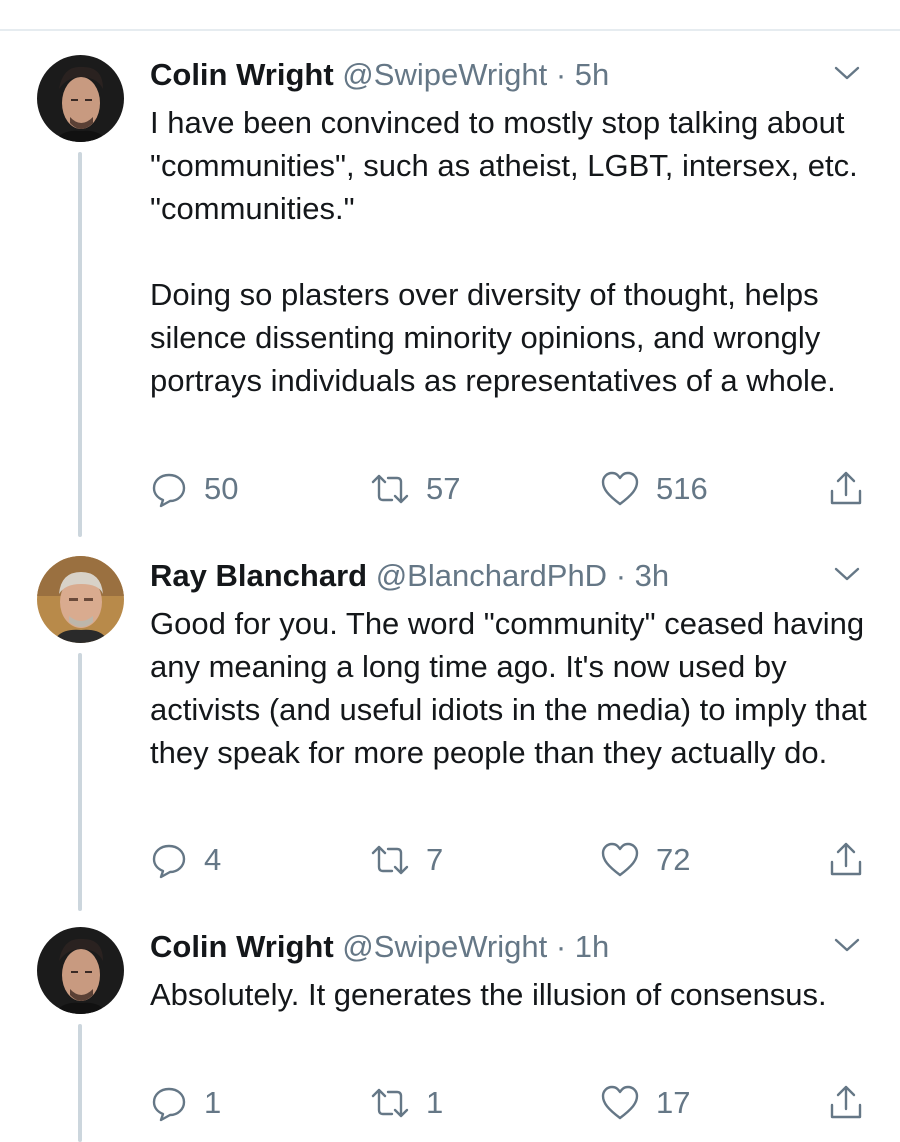 The width and height of the screenshot is (900, 1142). I want to click on reply-count: 4, so click(213, 859).